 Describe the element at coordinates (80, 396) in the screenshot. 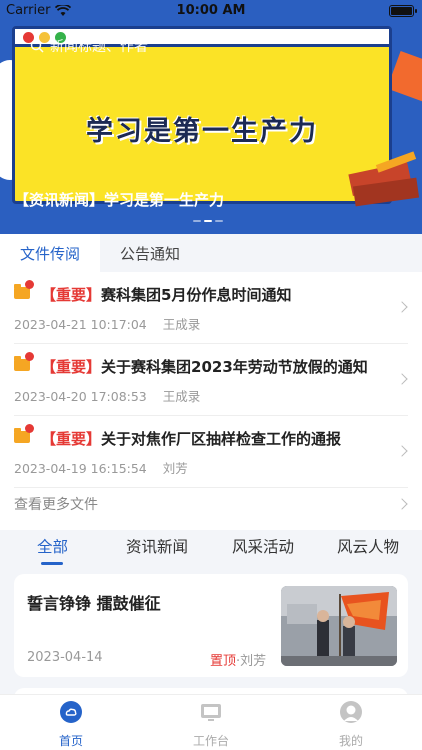

I see `document-datetime: 2023-04-20 17:08:53` at that location.